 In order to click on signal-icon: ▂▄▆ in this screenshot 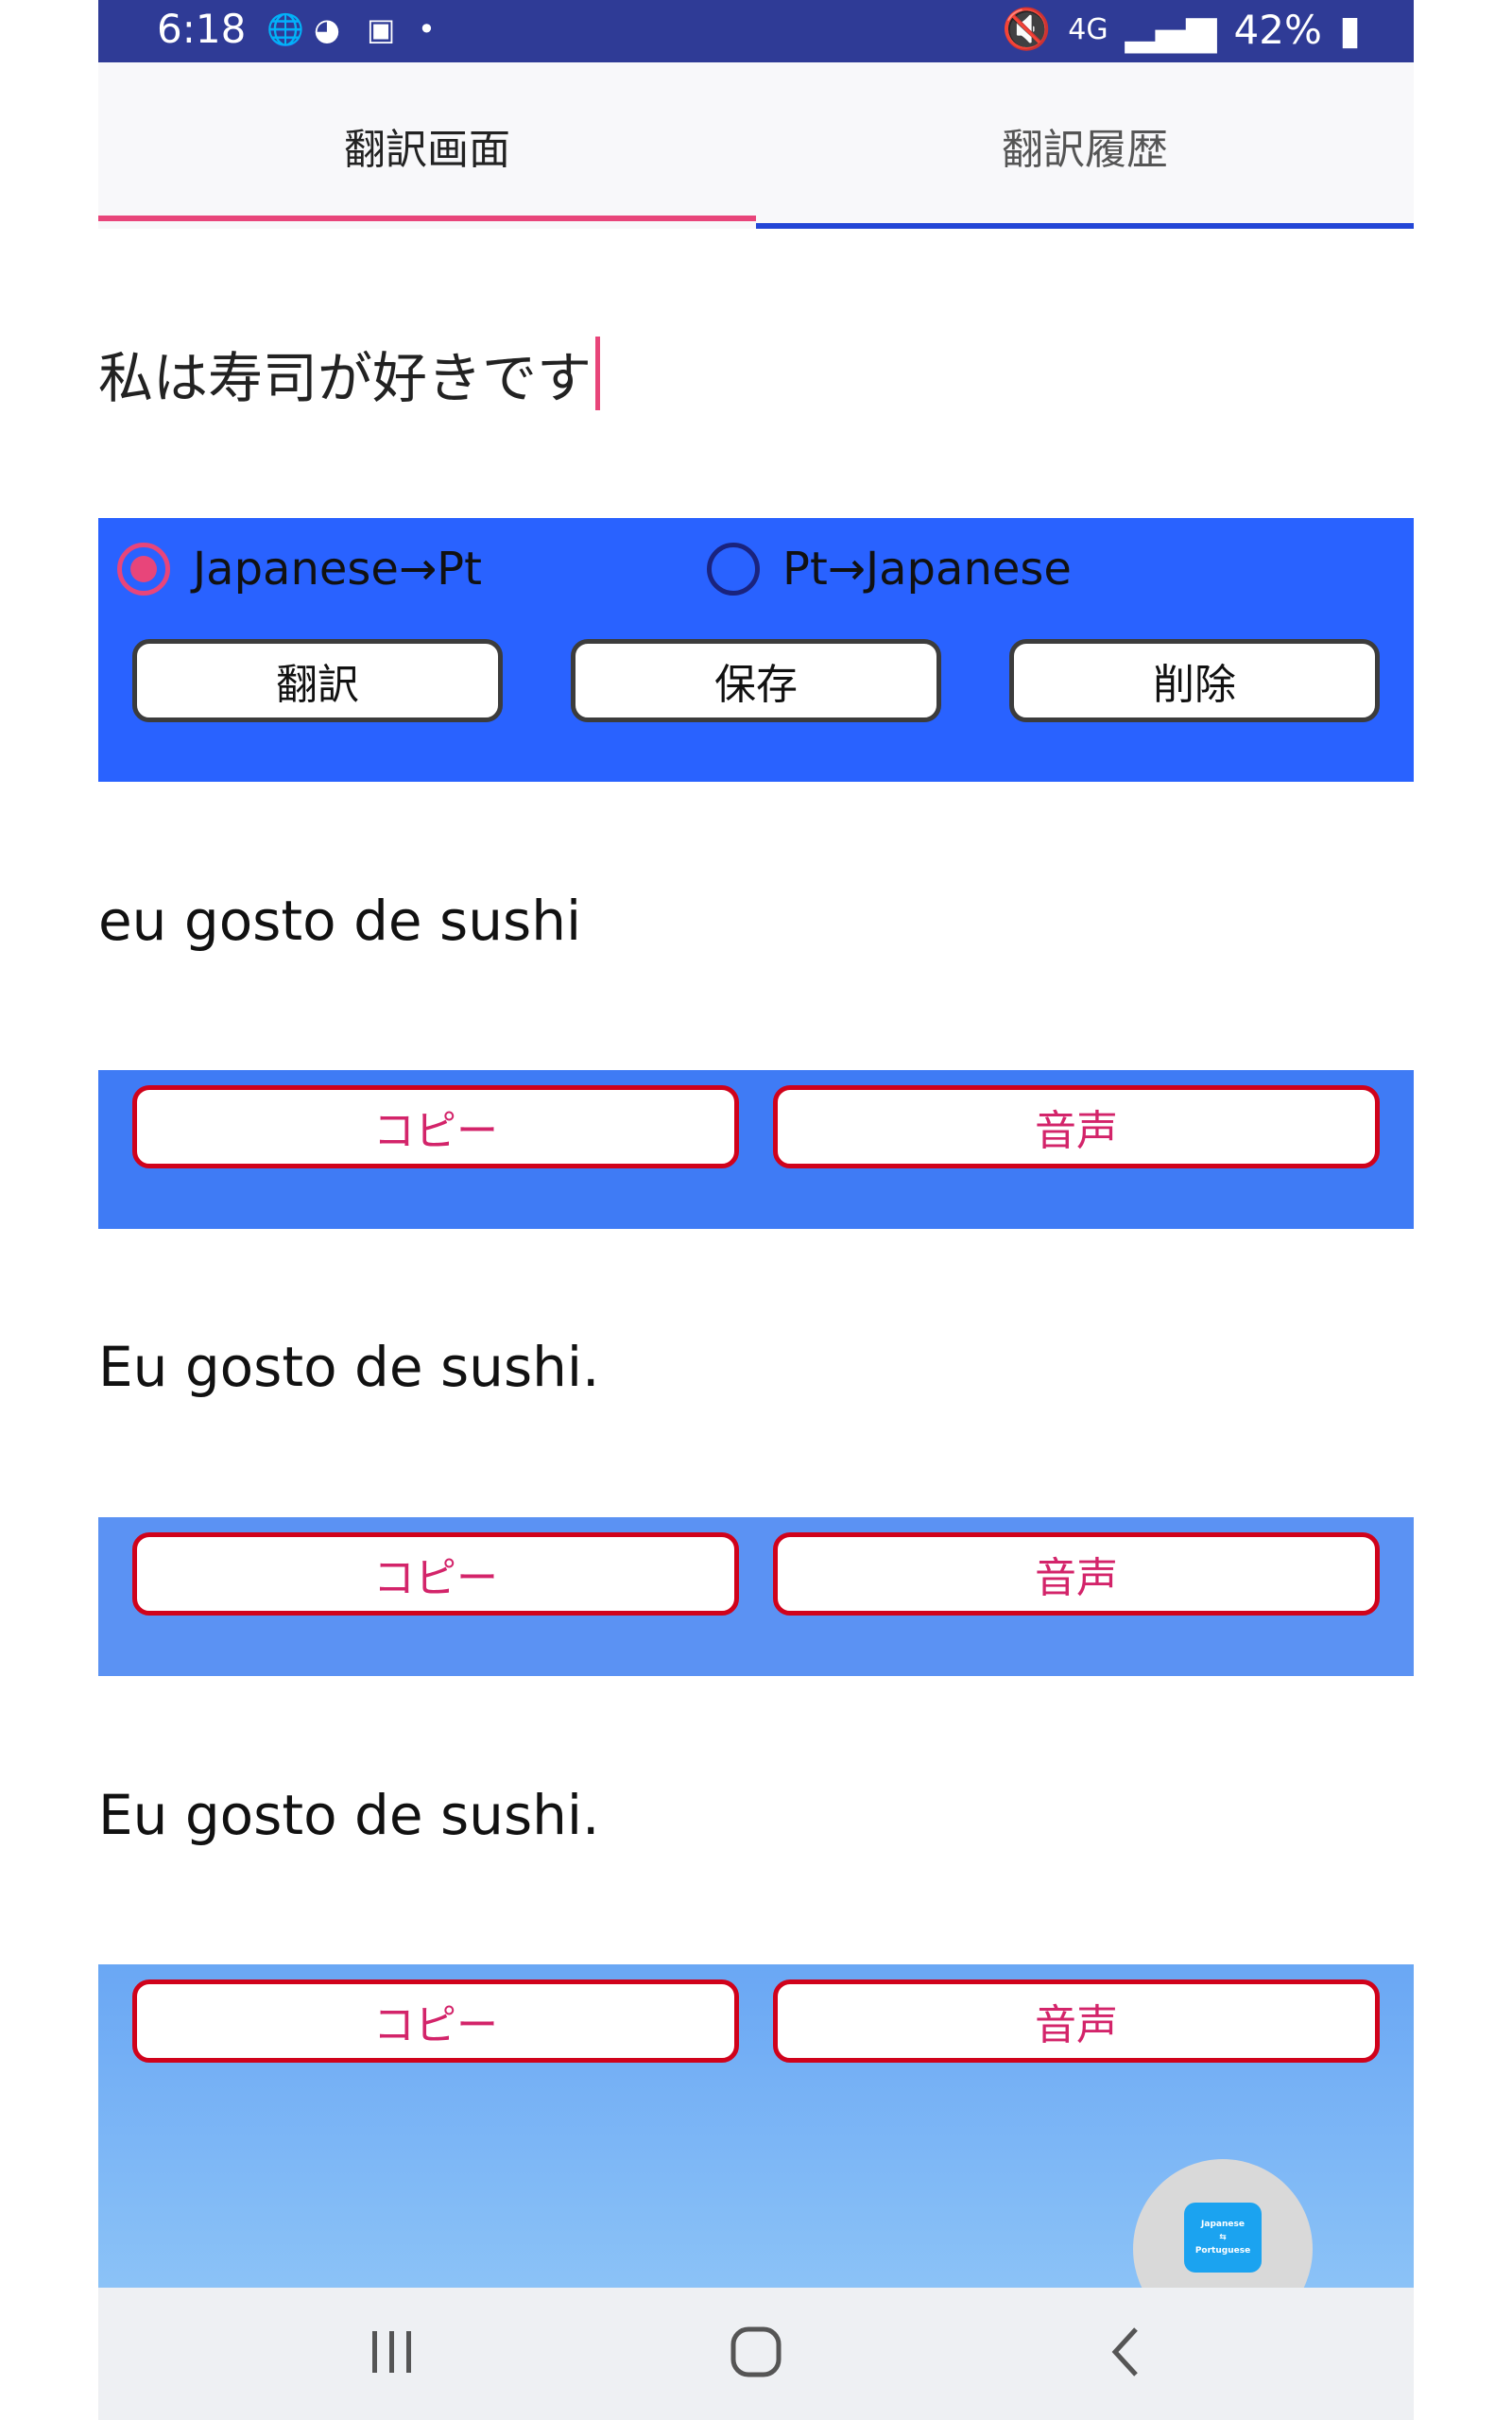, I will do `click(1171, 30)`.